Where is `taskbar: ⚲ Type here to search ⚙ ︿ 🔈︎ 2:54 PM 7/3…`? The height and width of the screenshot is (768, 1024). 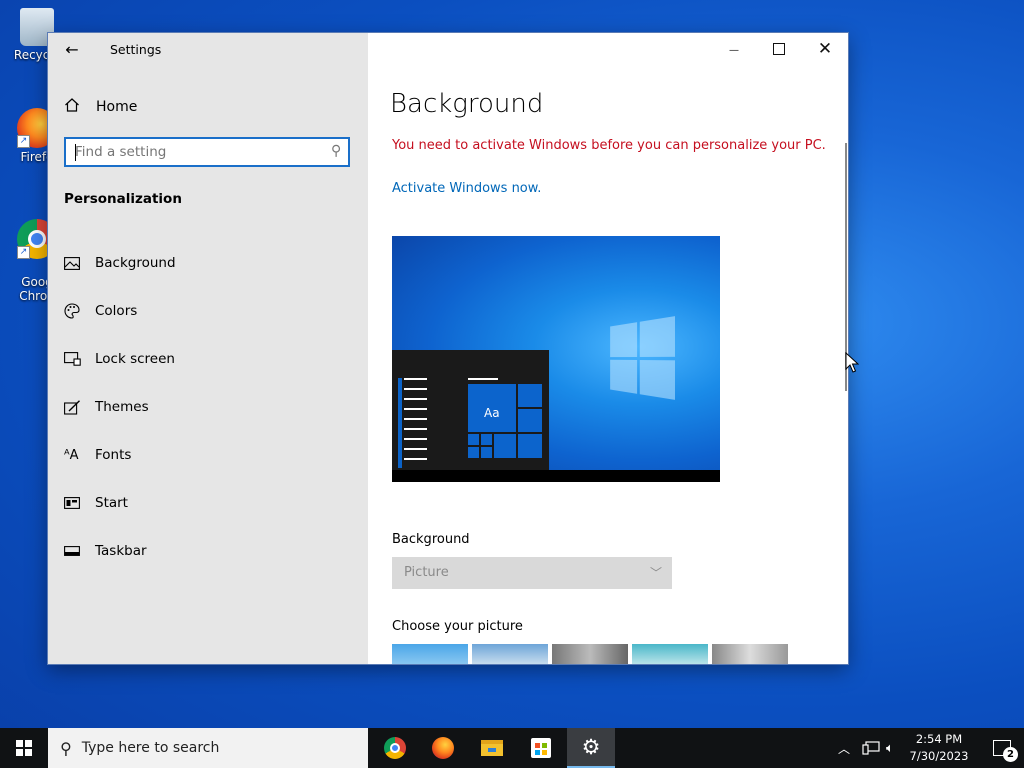 taskbar: ⚲ Type here to search ⚙ ︿ 🔈︎ 2:54 PM 7/3… is located at coordinates (512, 748).